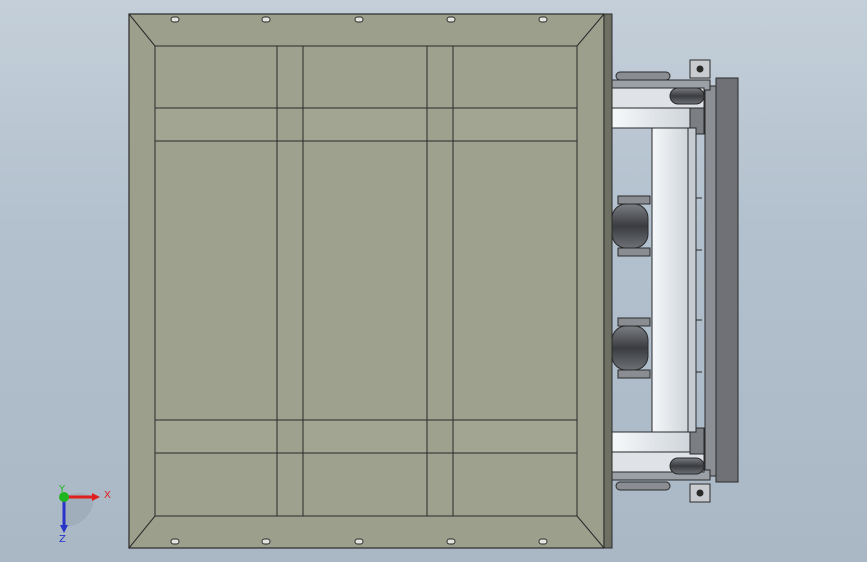  I want to click on z-arrow-head, so click(64, 529).